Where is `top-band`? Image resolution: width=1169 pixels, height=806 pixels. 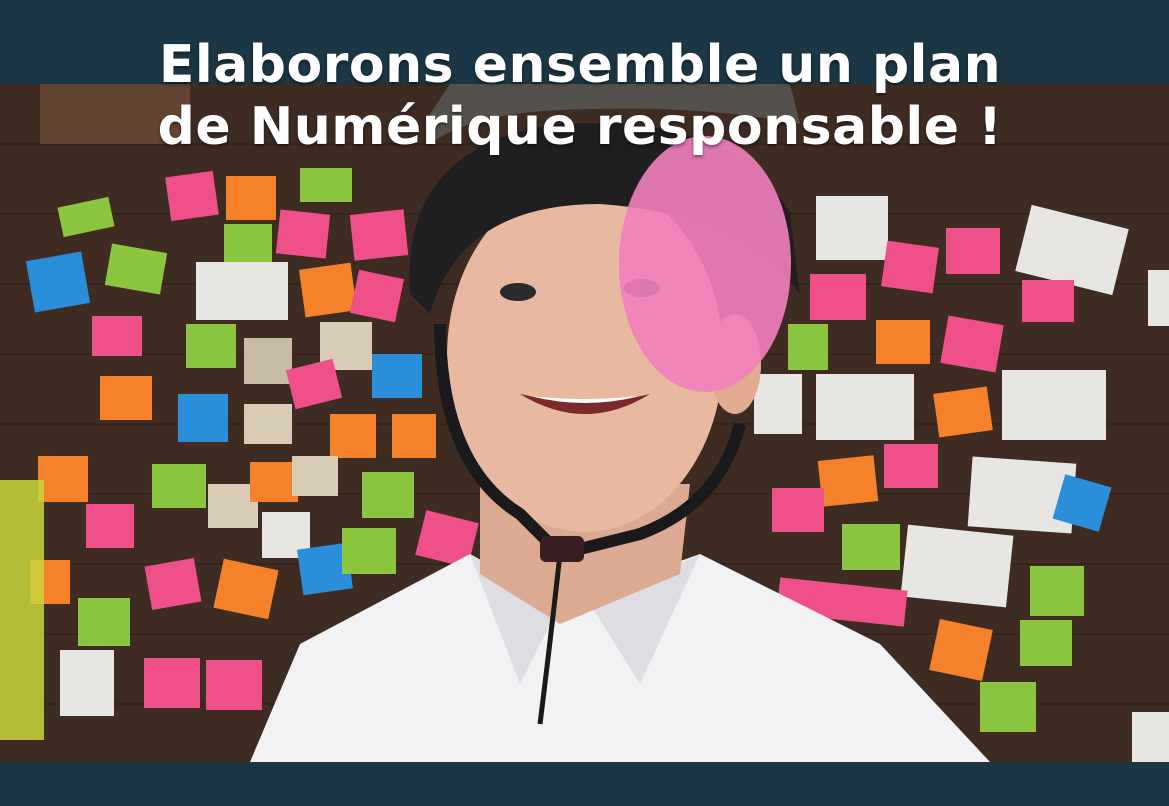 top-band is located at coordinates (584, 42).